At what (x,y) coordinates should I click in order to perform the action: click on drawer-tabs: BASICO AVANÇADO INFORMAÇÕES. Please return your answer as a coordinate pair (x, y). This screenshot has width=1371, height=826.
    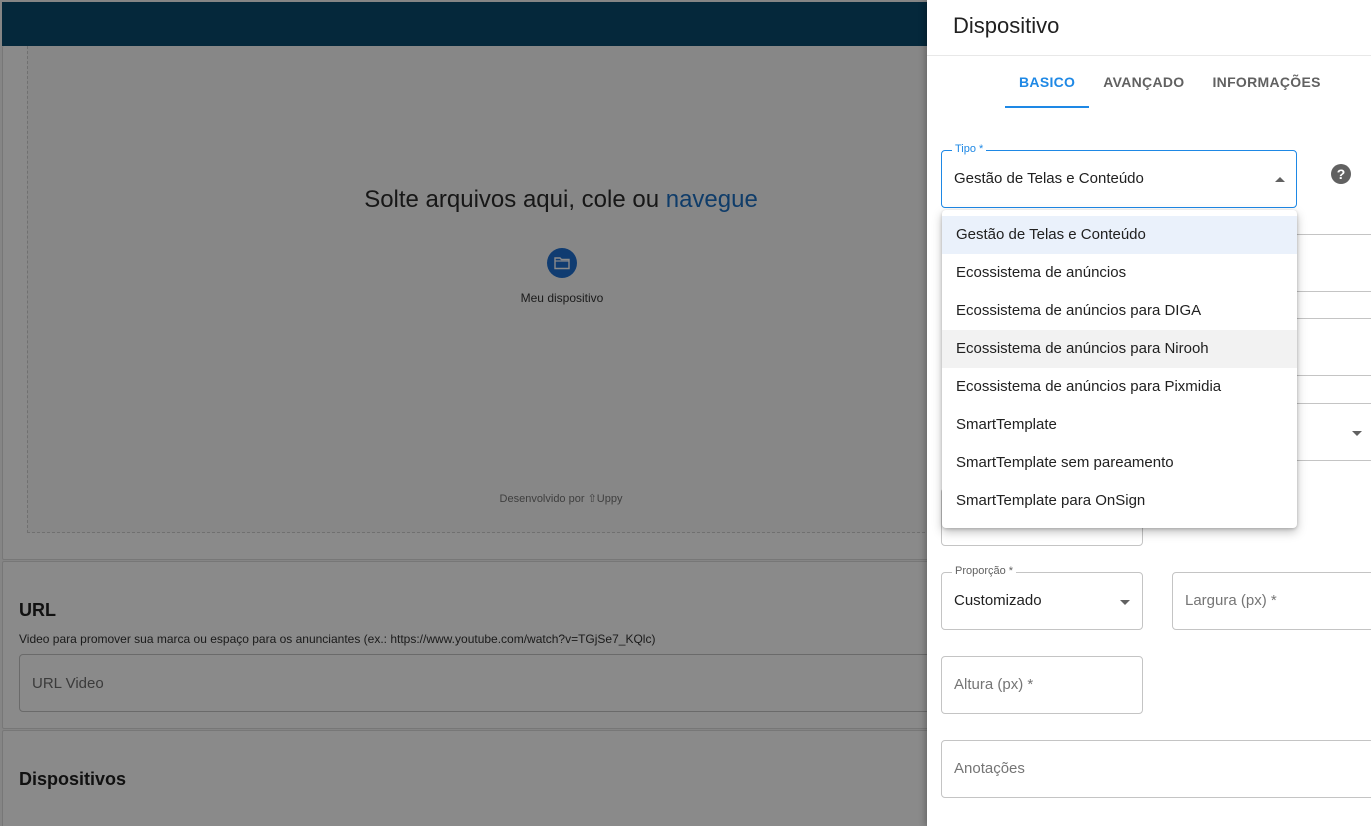
    Looking at the image, I should click on (1170, 83).